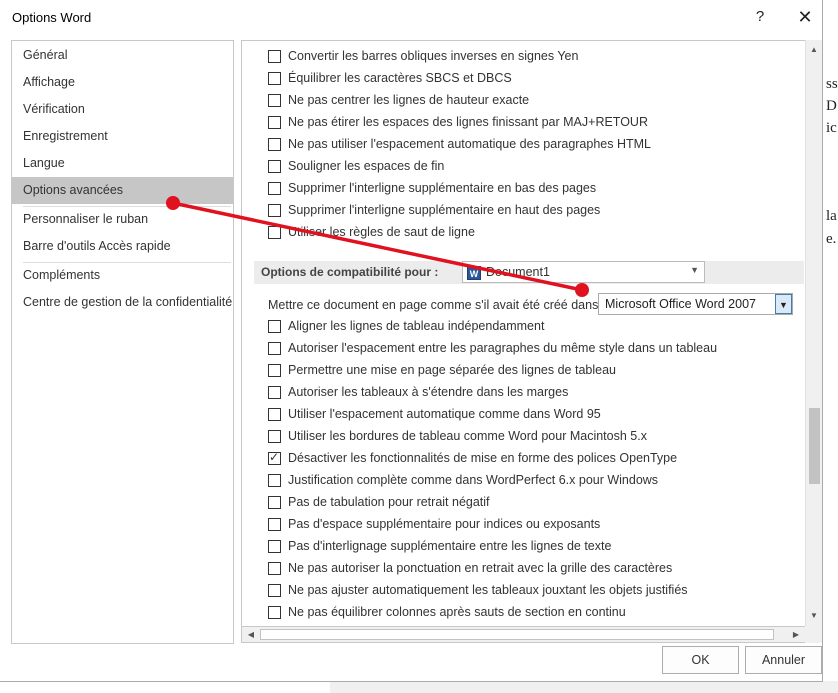 The height and width of the screenshot is (693, 838). Describe the element at coordinates (381, 232) in the screenshot. I see `option-label: Utiliser les règles de saut de ligne` at that location.